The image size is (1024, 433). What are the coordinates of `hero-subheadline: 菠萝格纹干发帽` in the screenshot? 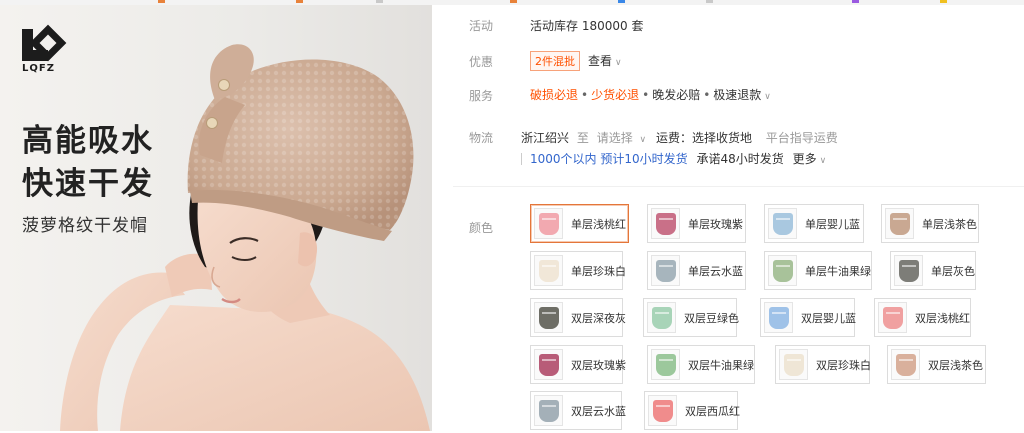 It's located at (85, 226).